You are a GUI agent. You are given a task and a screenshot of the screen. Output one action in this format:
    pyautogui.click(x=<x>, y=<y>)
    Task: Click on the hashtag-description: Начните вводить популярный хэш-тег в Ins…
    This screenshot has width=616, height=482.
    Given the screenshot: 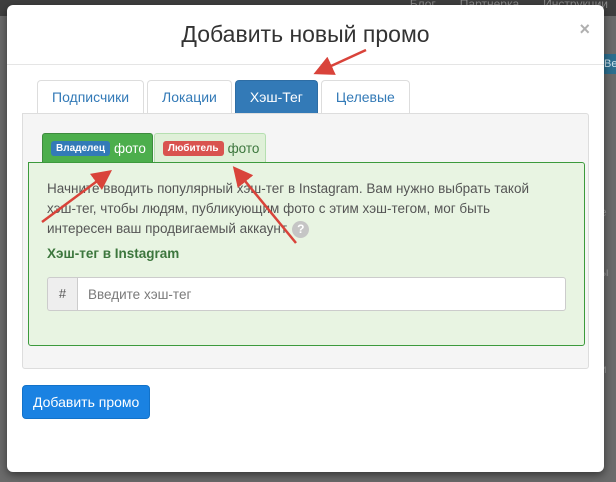 What is the action you would take?
    pyautogui.click(x=297, y=209)
    